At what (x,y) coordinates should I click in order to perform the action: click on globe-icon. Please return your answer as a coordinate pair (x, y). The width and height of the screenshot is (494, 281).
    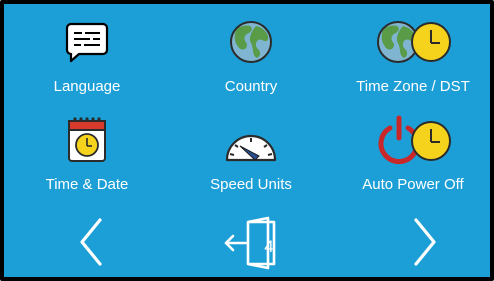
    Looking at the image, I should click on (251, 42).